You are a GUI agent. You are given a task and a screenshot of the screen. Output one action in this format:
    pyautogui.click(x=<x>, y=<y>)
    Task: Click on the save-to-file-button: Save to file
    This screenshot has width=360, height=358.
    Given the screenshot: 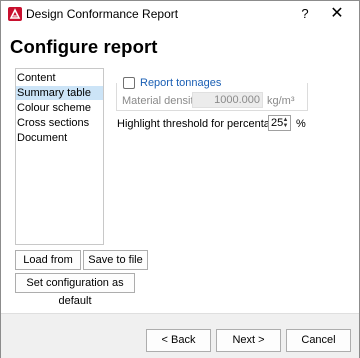 What is the action you would take?
    pyautogui.click(x=115, y=260)
    